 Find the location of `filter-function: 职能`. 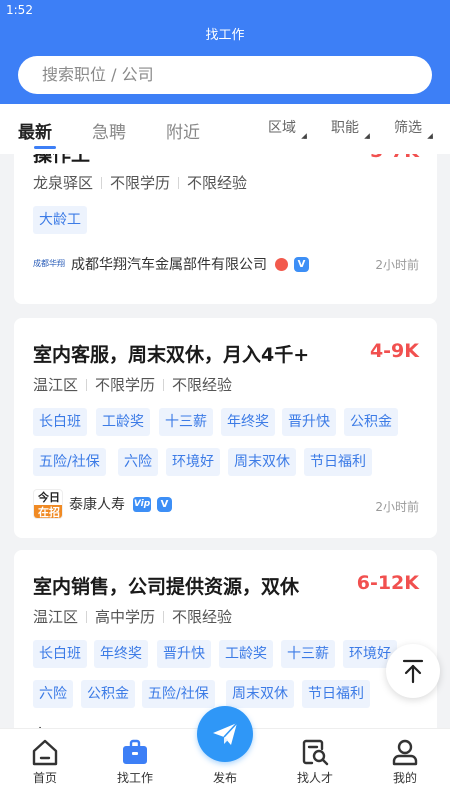

filter-function: 职能 is located at coordinates (351, 128).